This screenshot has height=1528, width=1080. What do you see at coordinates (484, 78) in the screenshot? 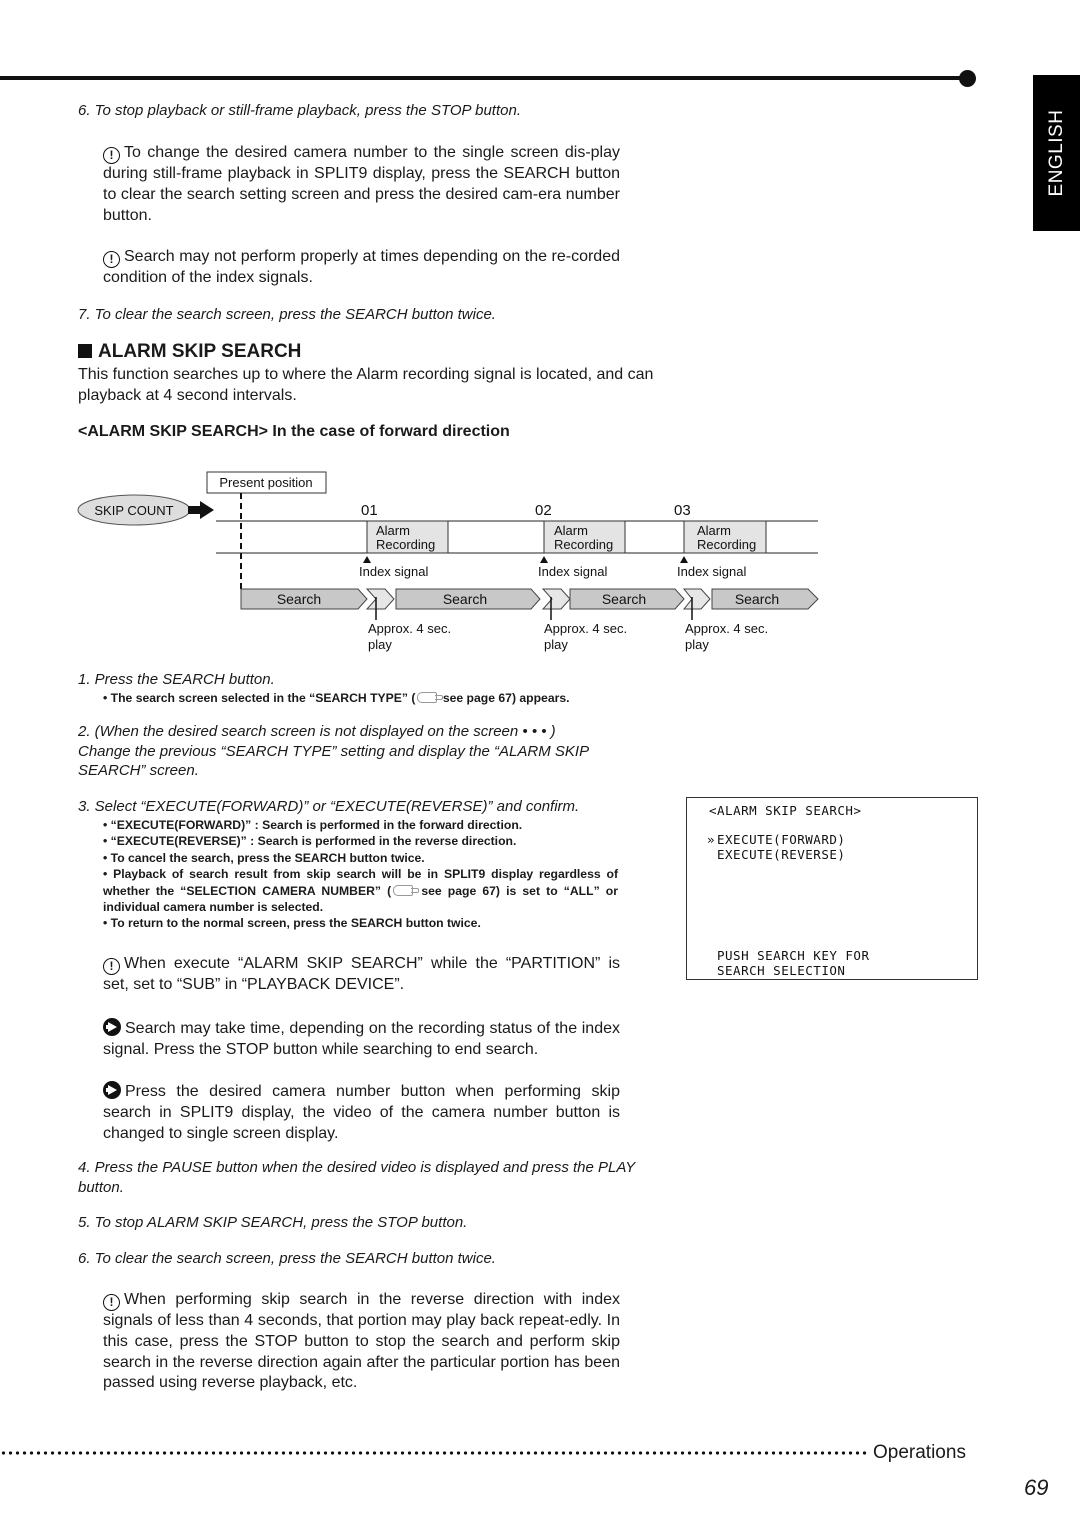
I see `header-rule` at bounding box center [484, 78].